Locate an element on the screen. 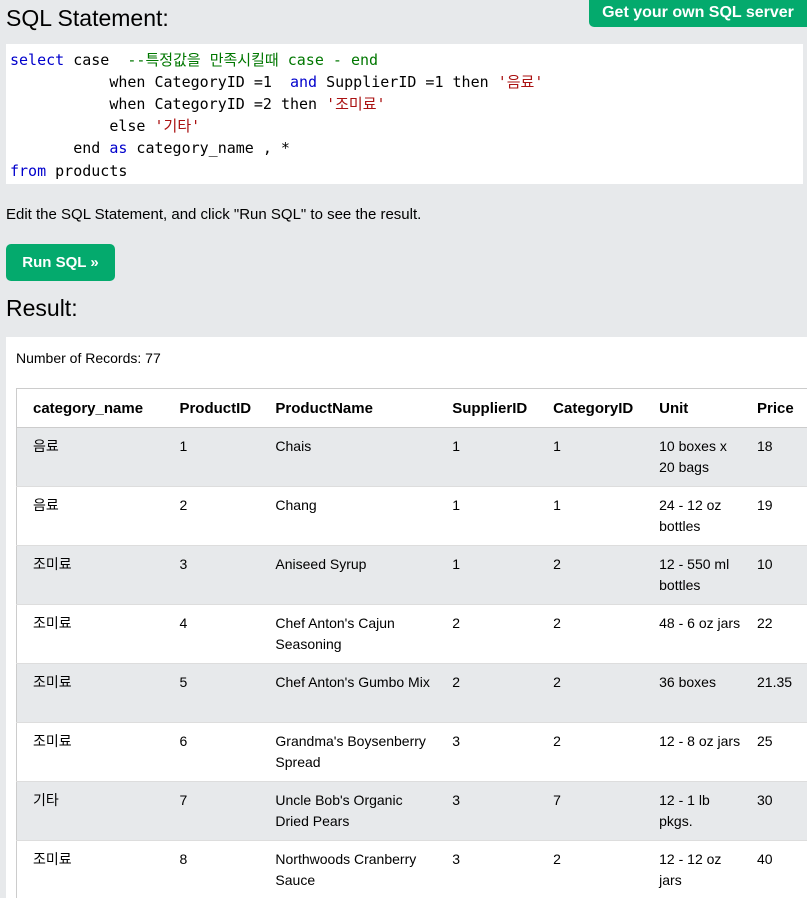 The image size is (807, 898). code-line-3: when CategoryID =2 then '조미료' is located at coordinates (198, 104).